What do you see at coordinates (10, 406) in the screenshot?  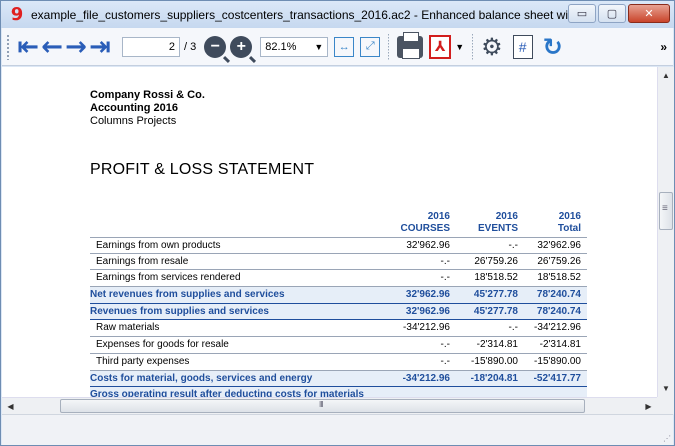 I see `scroll-left-icon: ◀` at bounding box center [10, 406].